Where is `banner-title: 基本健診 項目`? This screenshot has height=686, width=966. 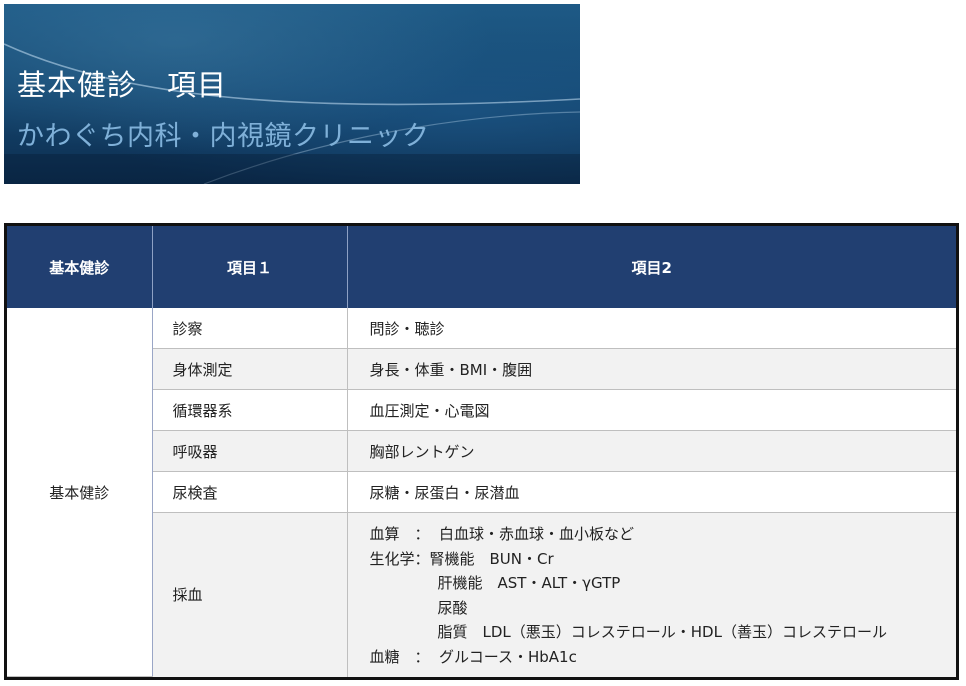 banner-title: 基本健診 項目 is located at coordinates (122, 85).